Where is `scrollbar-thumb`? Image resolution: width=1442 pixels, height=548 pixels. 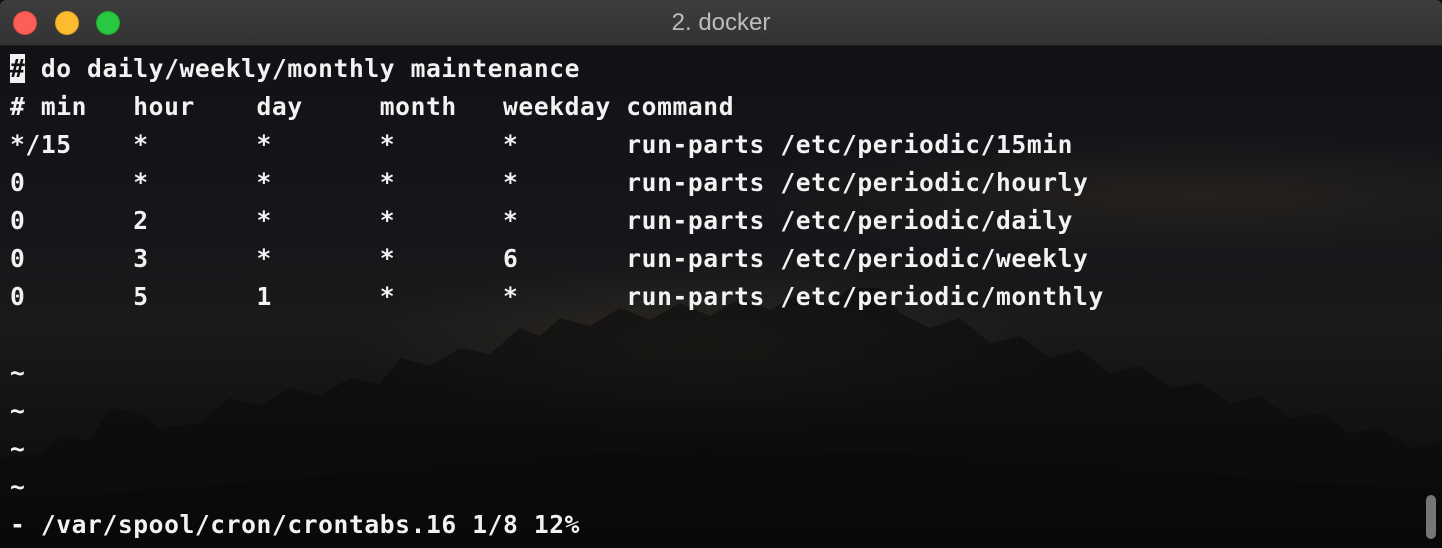
scrollbar-thumb is located at coordinates (1431, 517).